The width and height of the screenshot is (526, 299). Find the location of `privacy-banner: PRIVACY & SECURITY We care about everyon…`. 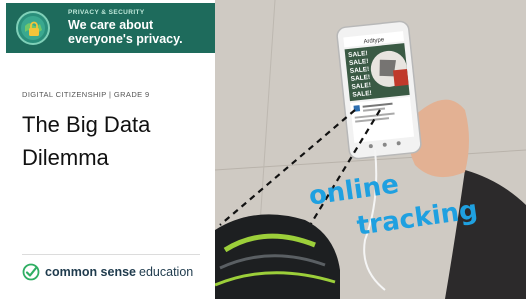

privacy-banner: PRIVACY & SECURITY We care about everyon… is located at coordinates (110, 28).